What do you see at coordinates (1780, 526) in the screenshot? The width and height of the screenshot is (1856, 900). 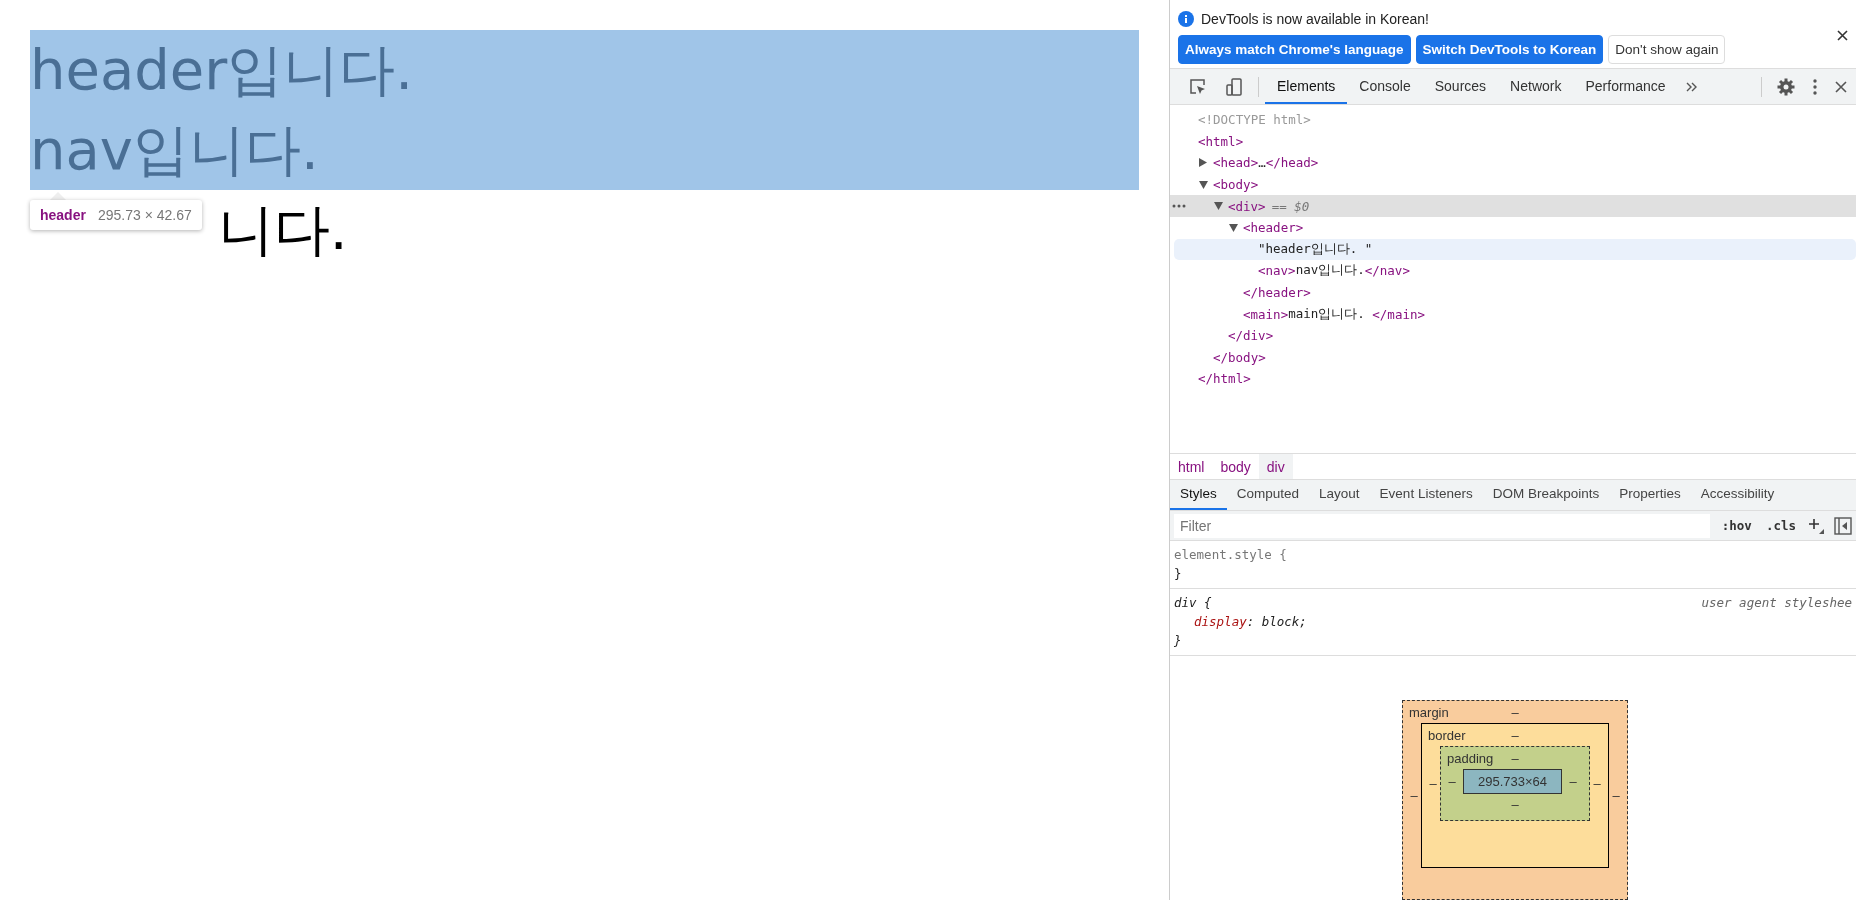 I see `toggle-button: .cls` at bounding box center [1780, 526].